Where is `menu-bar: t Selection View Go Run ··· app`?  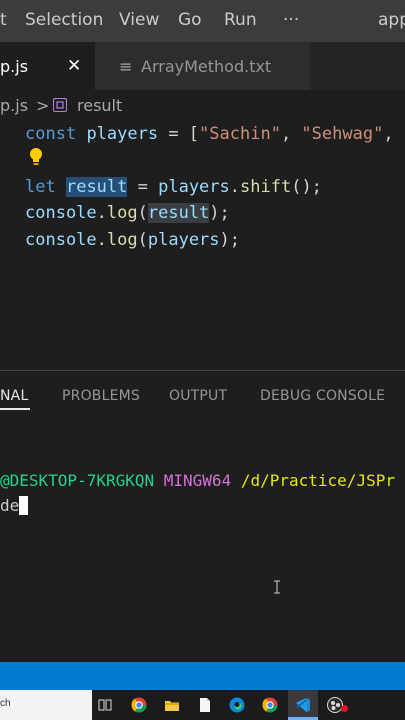 menu-bar: t Selection View Go Run ··· app is located at coordinates (202, 21).